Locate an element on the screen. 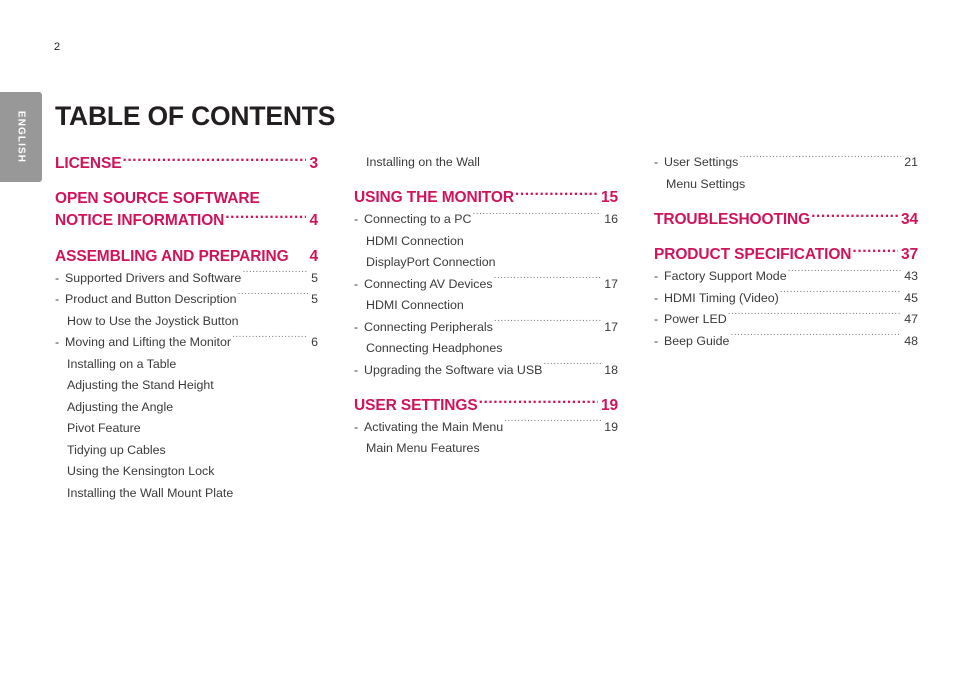 The image size is (954, 673). toc-sub-entry: -Beep Guide 48 is located at coordinates (786, 342).